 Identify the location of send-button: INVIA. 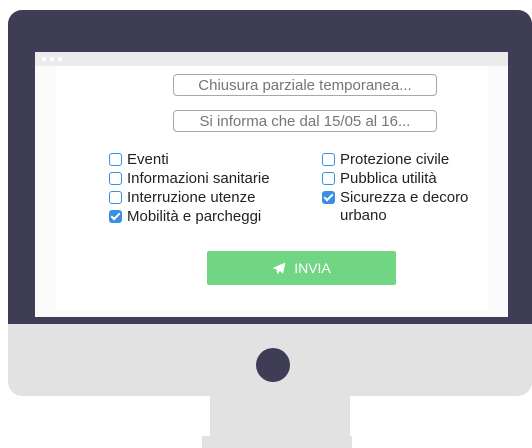
(301, 268).